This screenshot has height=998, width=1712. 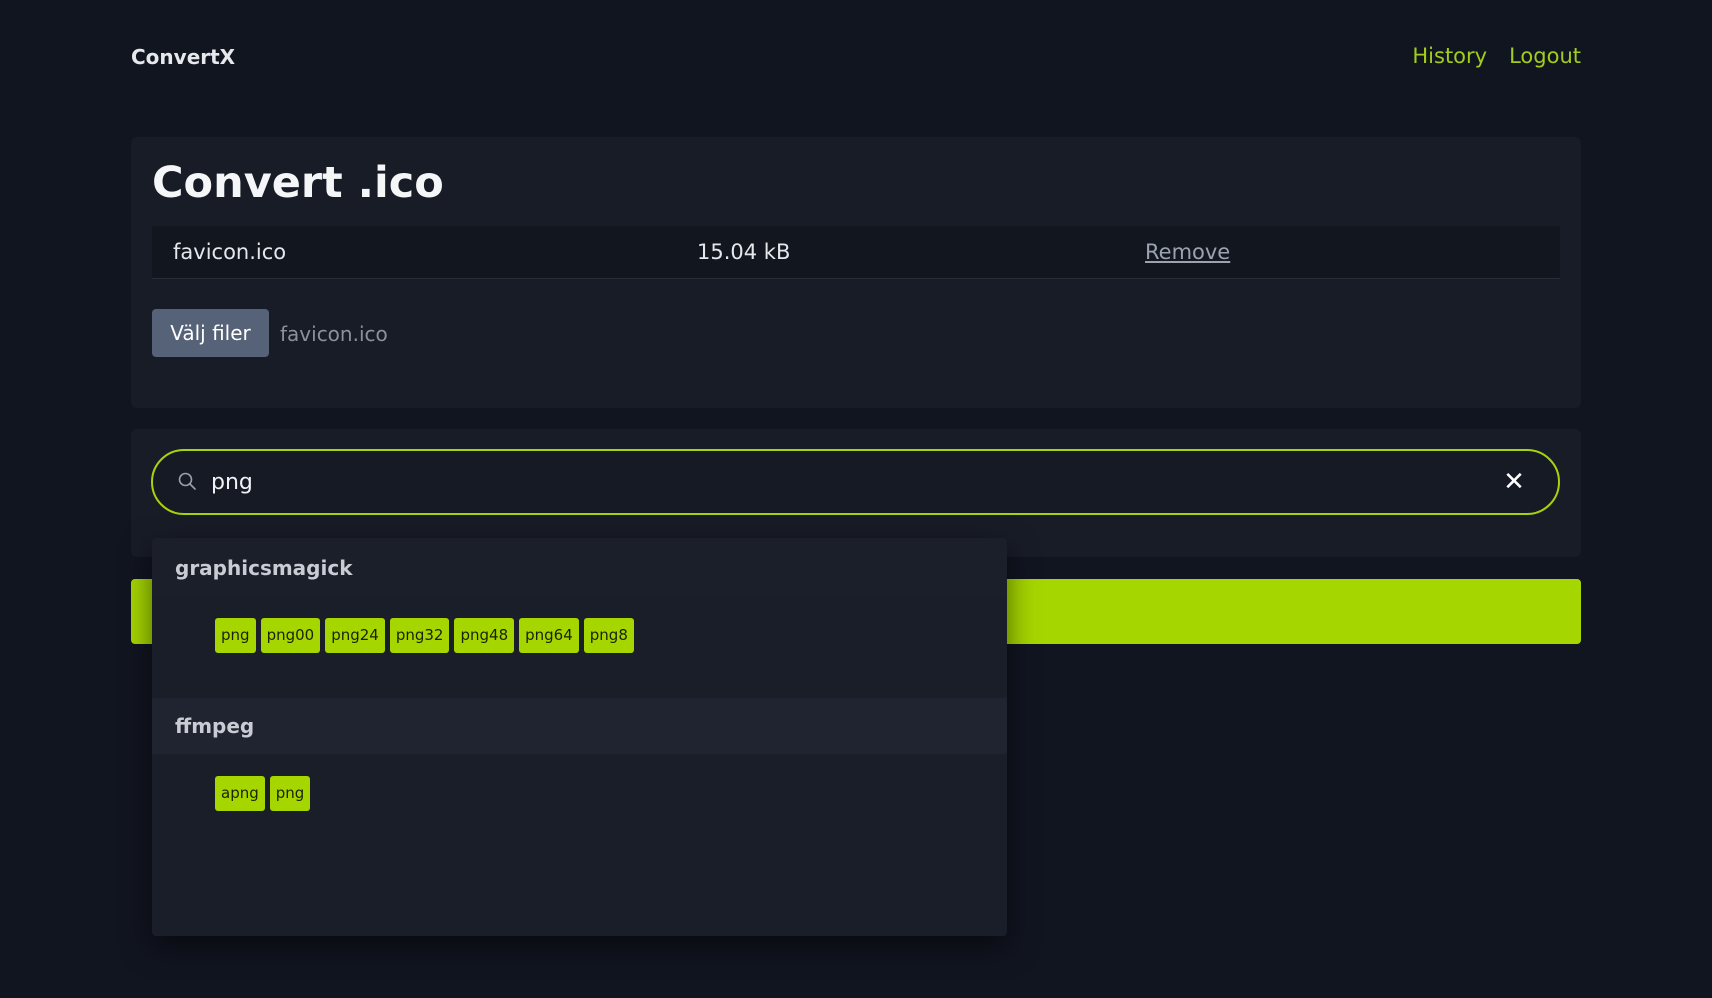 I want to click on format-option: apng, so click(x=240, y=793).